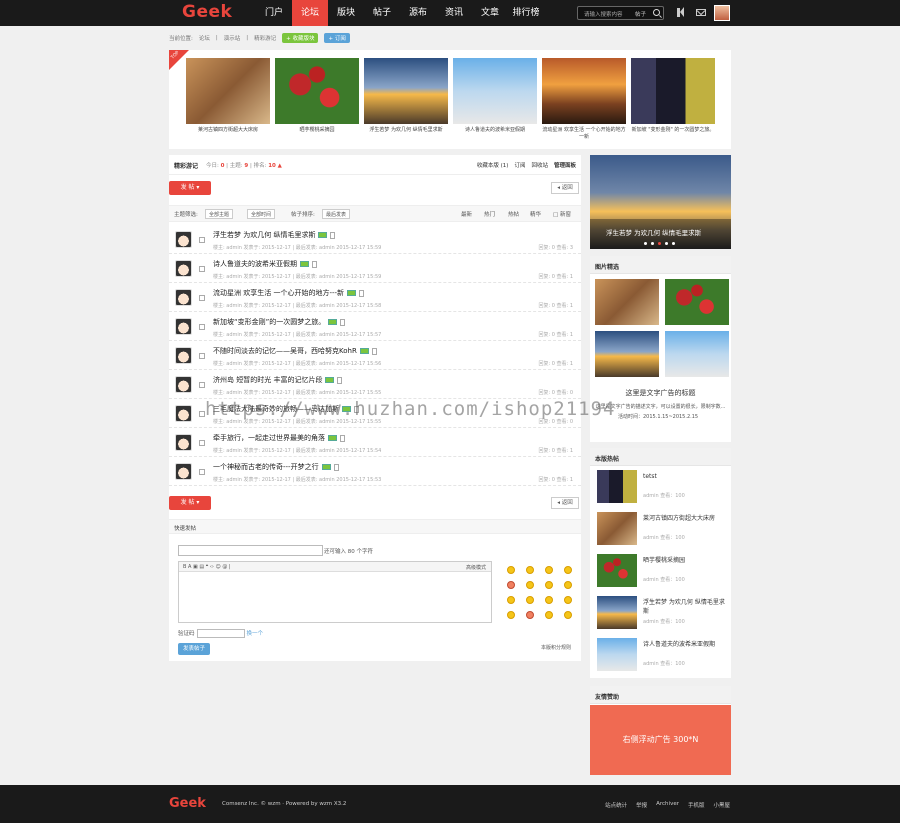 The image size is (900, 823). Describe the element at coordinates (228, 130) in the screenshot. I see `slider-caption: 莱河古镇四方街超大大床房` at that location.